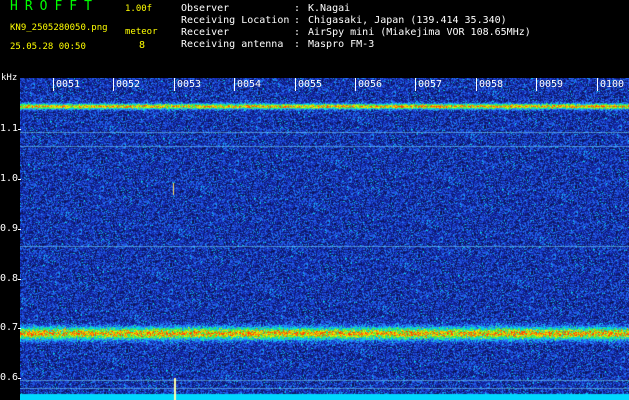 This screenshot has width=629, height=400. Describe the element at coordinates (341, 44) in the screenshot. I see `info-value: Maspro FM-3` at that location.